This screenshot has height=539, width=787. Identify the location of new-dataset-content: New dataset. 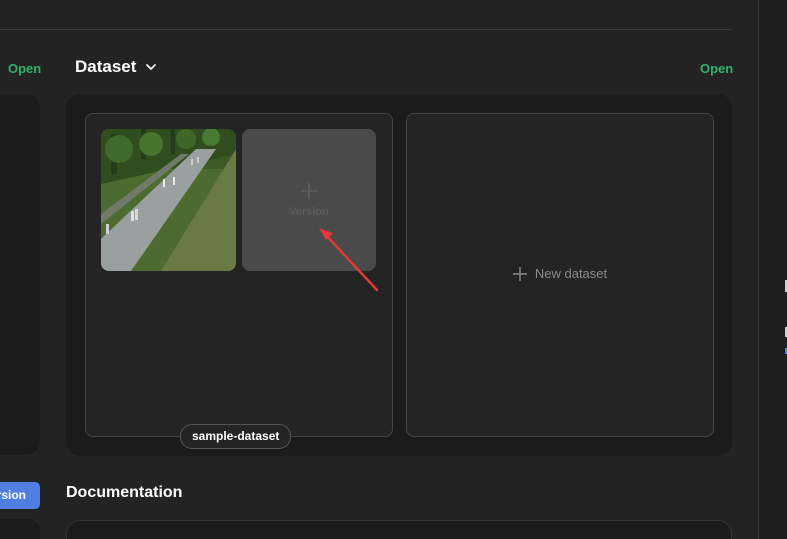
(560, 273).